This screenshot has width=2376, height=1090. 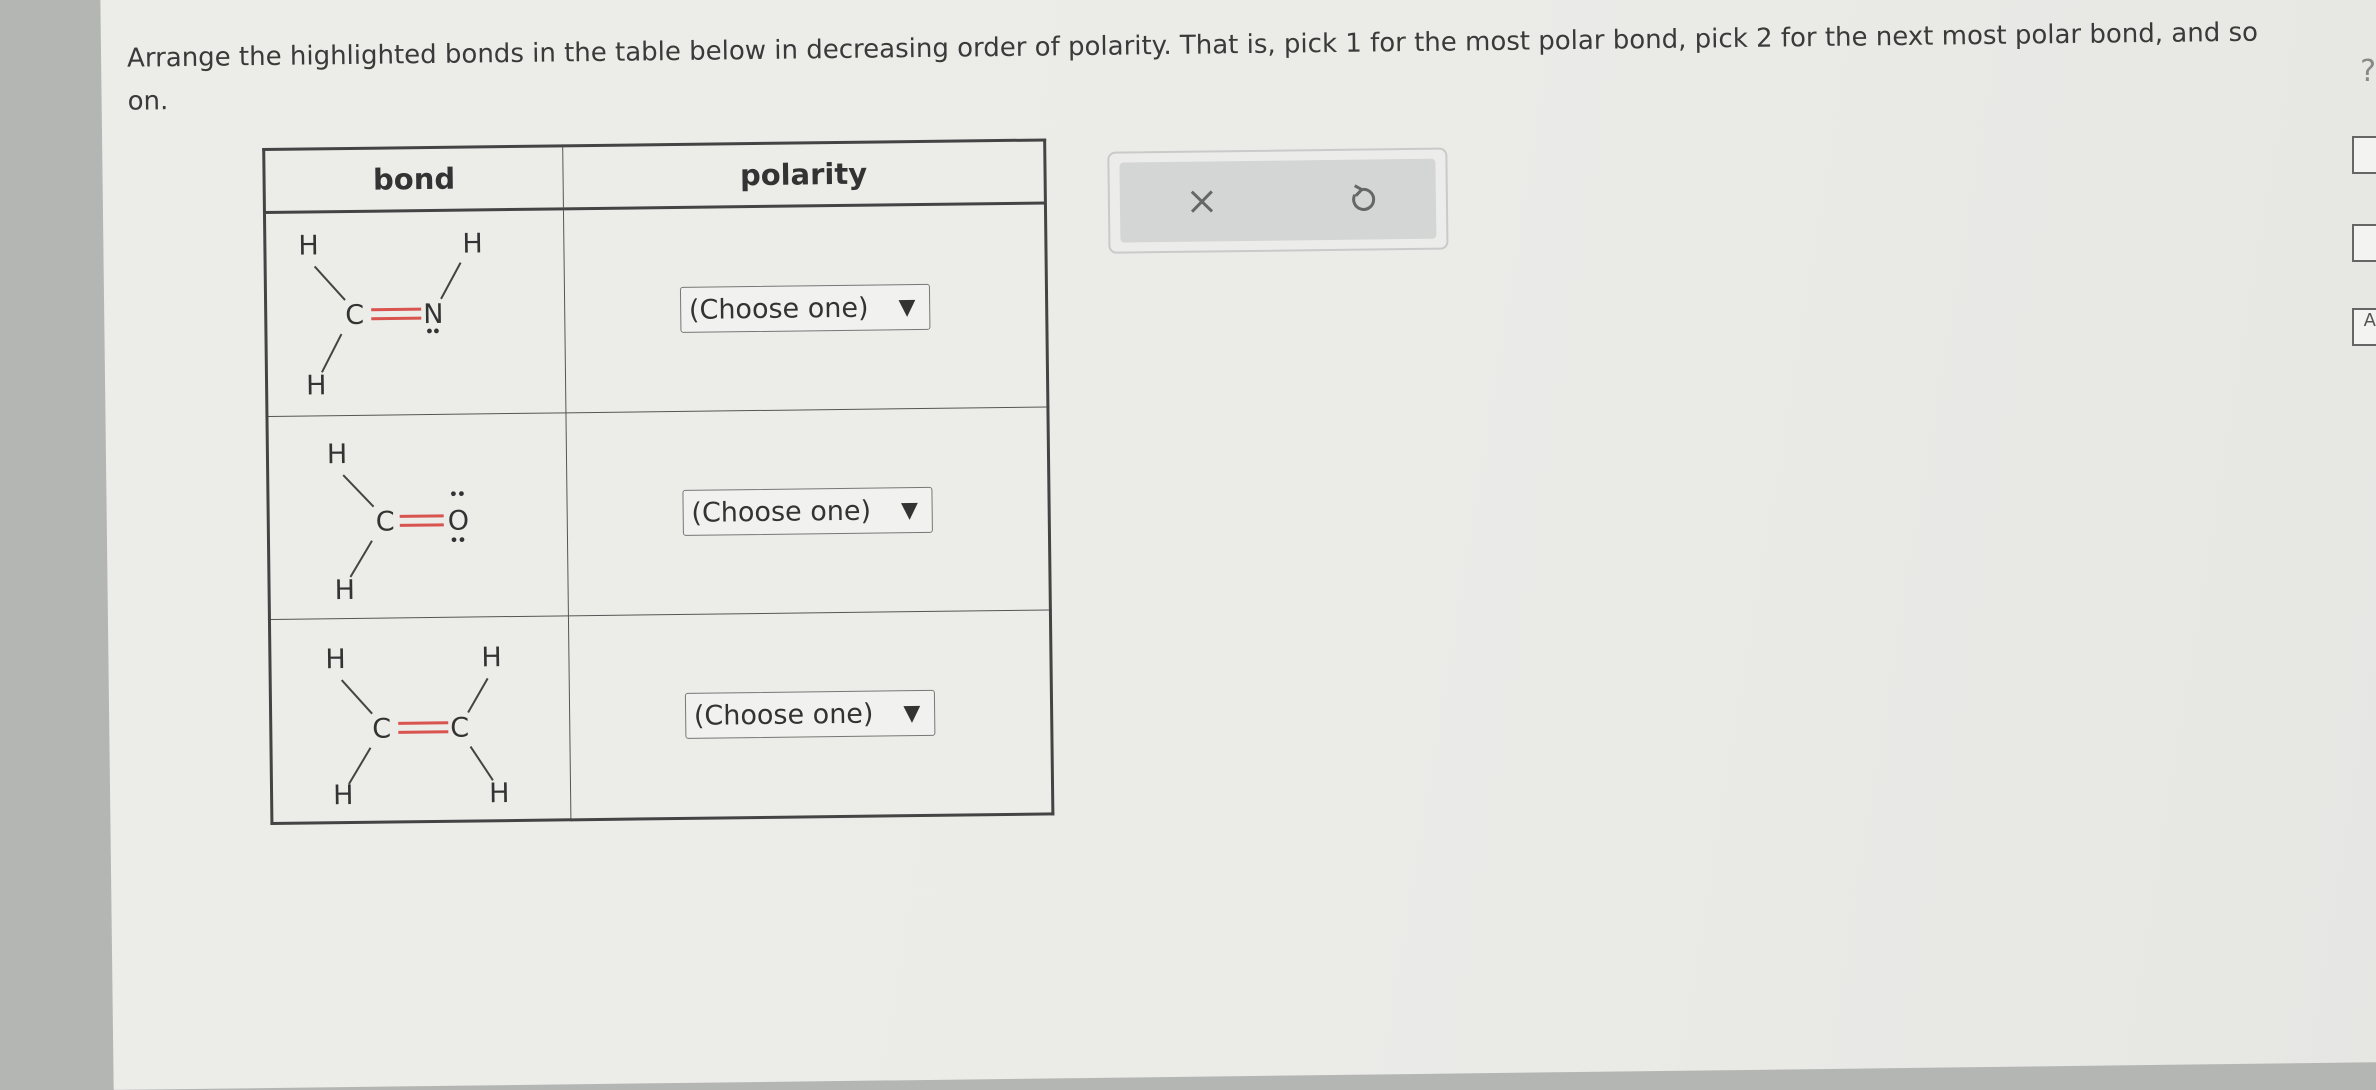 I want to click on atom-n: N, so click(x=433, y=314).